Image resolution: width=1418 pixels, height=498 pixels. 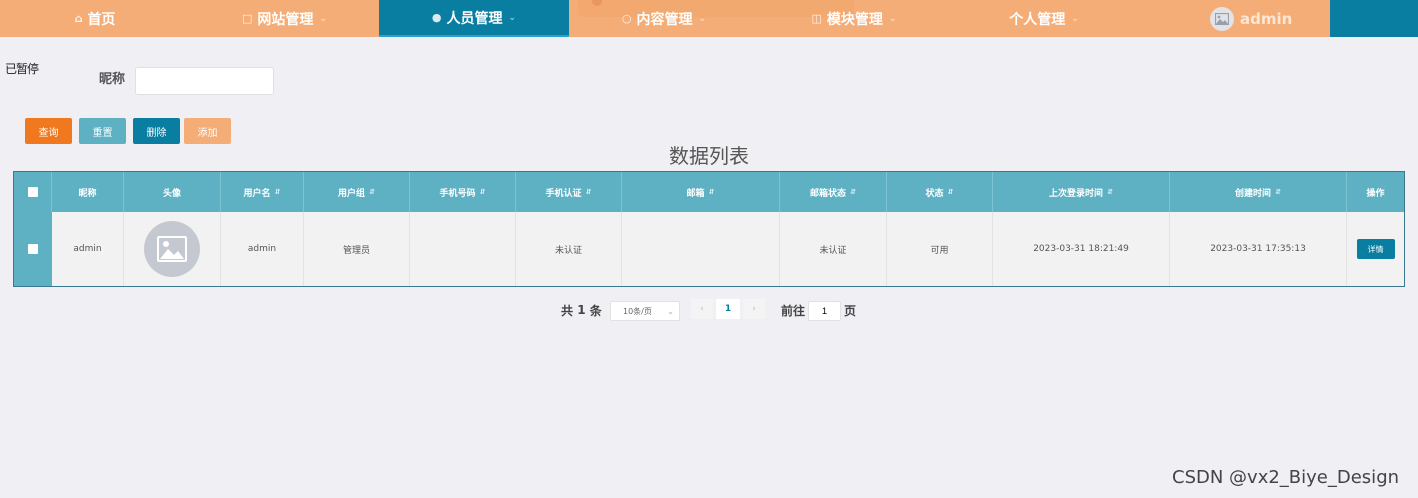 What do you see at coordinates (626, 18) in the screenshot?
I see `chat-icon: ○` at bounding box center [626, 18].